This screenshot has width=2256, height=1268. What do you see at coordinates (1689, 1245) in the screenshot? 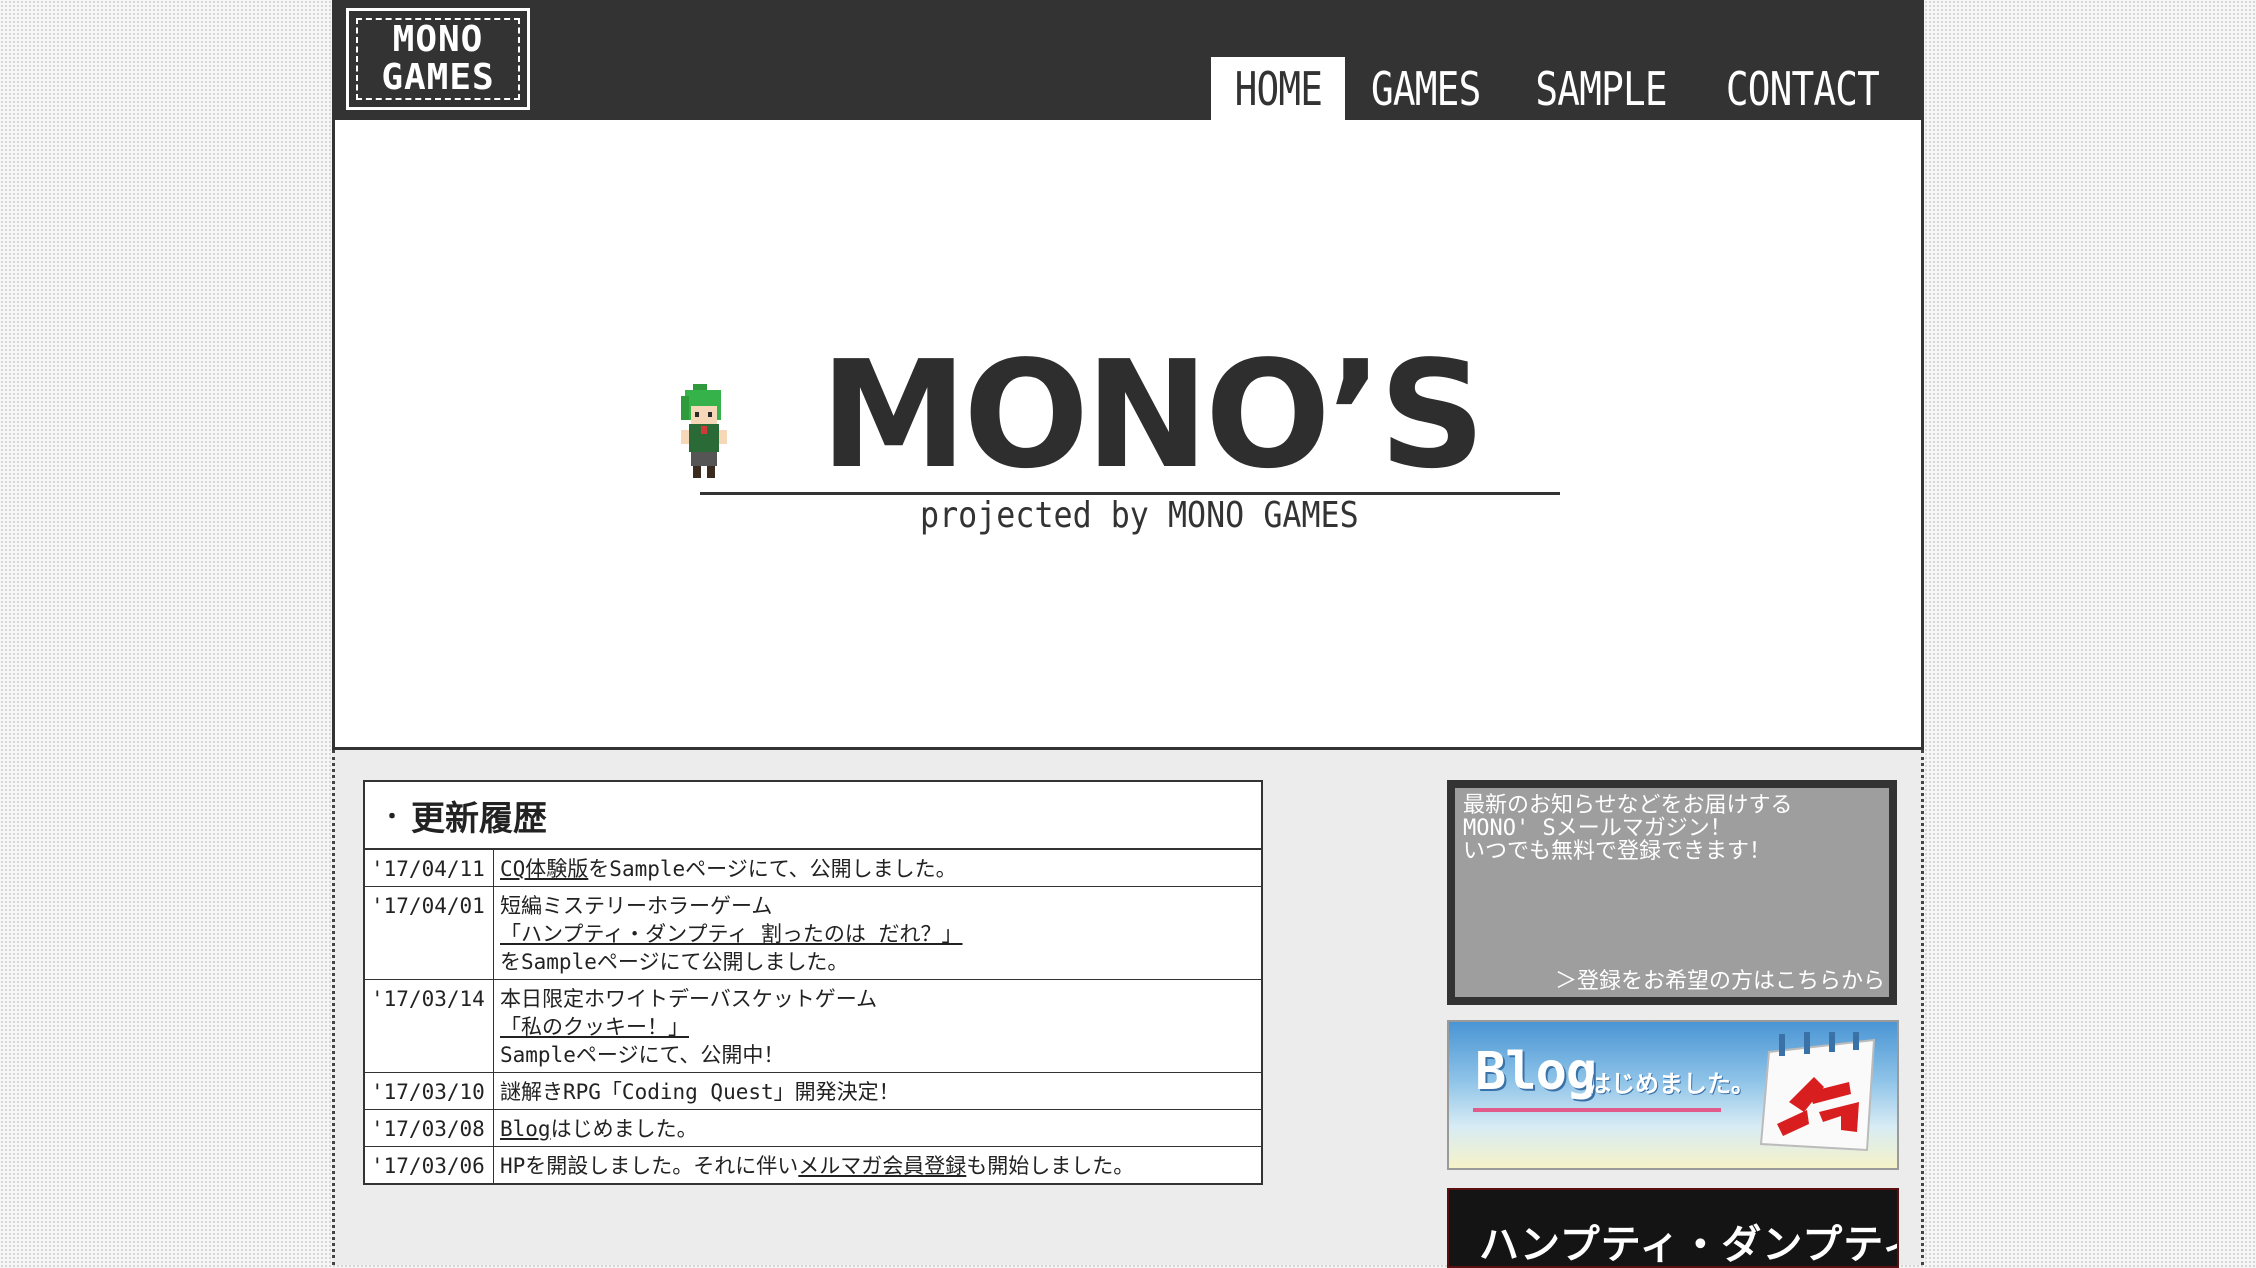
I see `humpty-dumpty-banner-text: ハンプティ・ダンプティ` at bounding box center [1689, 1245].